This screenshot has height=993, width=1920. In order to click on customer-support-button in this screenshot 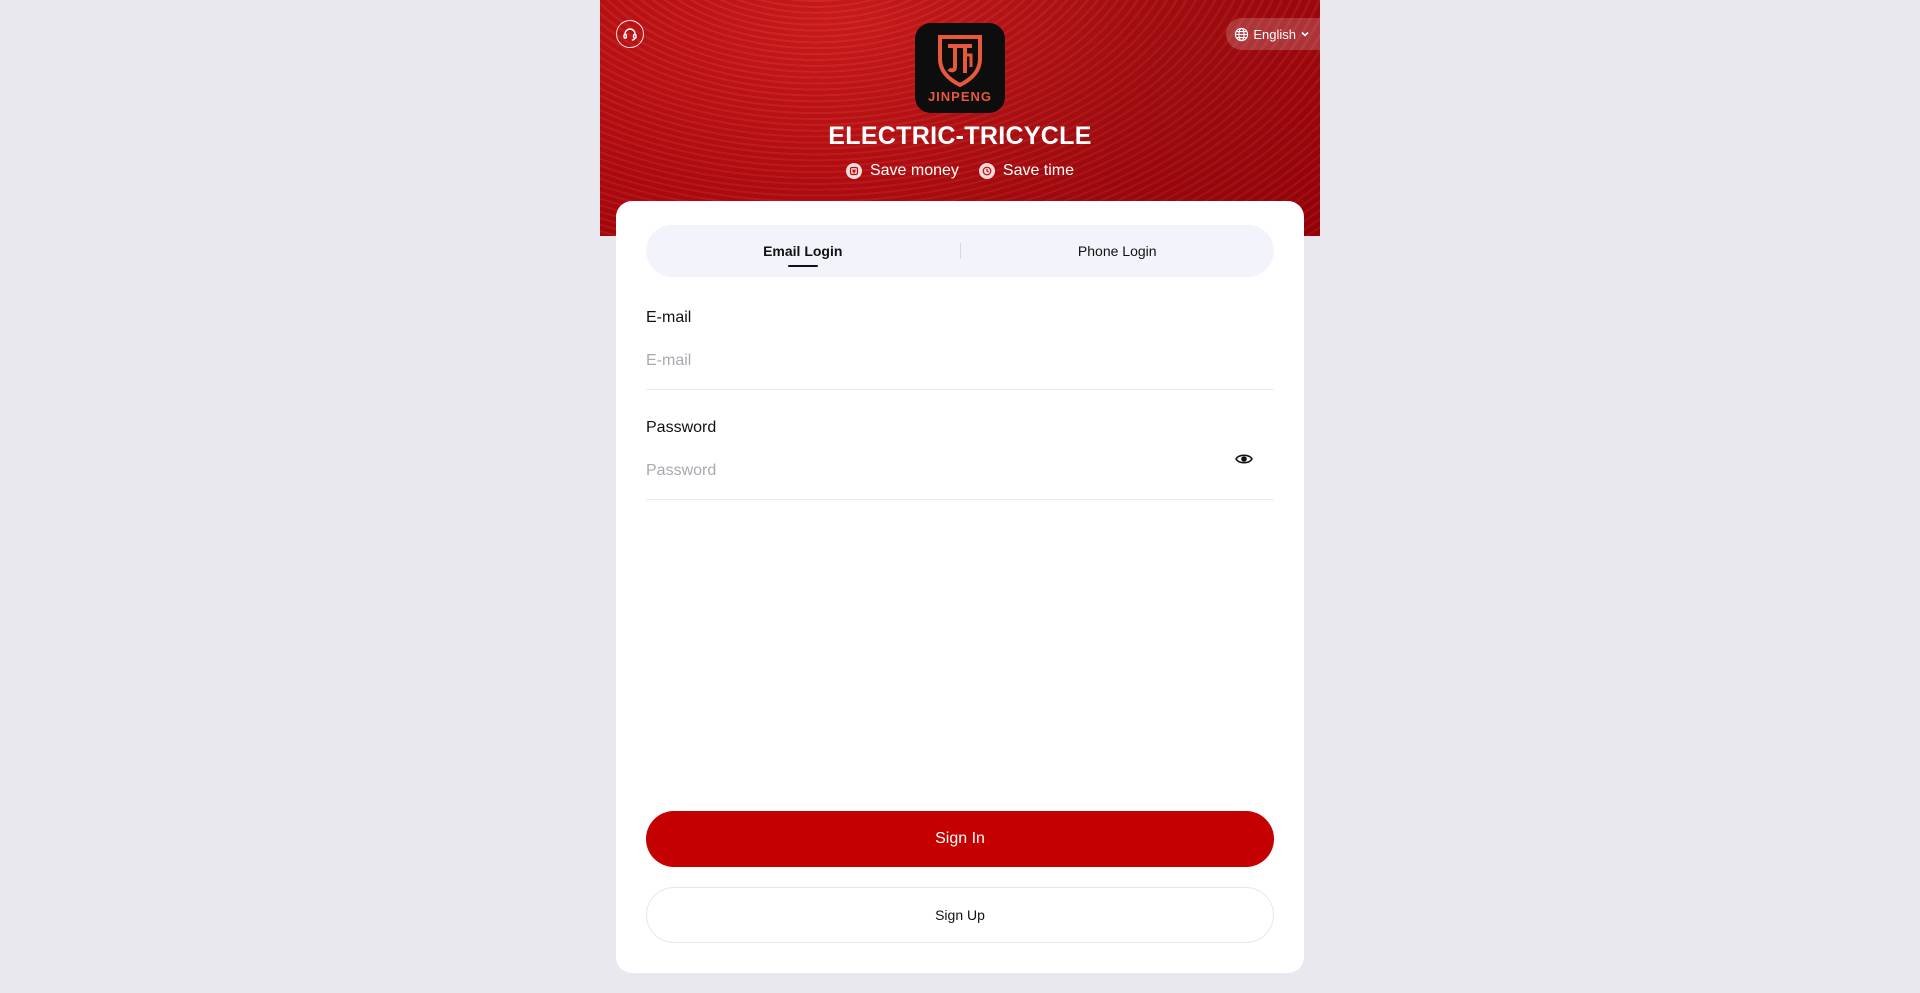, I will do `click(630, 34)`.